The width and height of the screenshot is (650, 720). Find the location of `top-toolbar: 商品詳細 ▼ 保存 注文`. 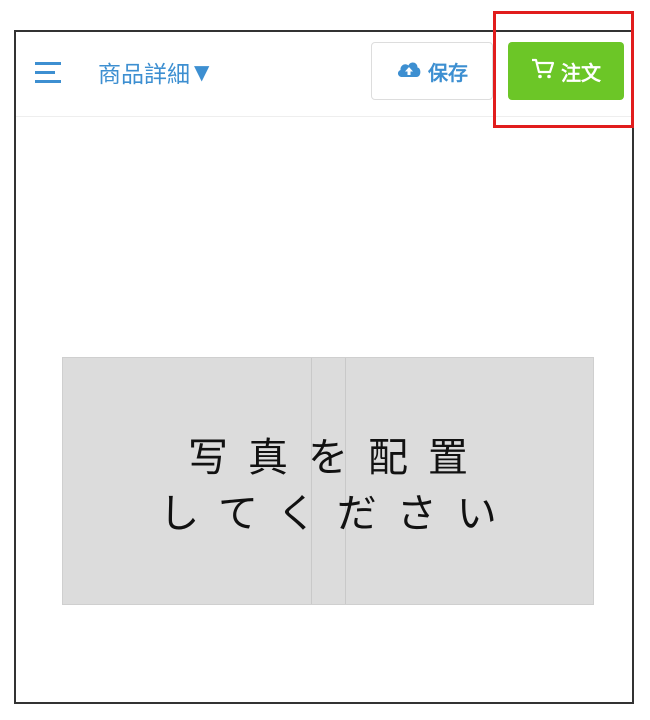

top-toolbar: 商品詳細 ▼ 保存 注文 is located at coordinates (324, 74).